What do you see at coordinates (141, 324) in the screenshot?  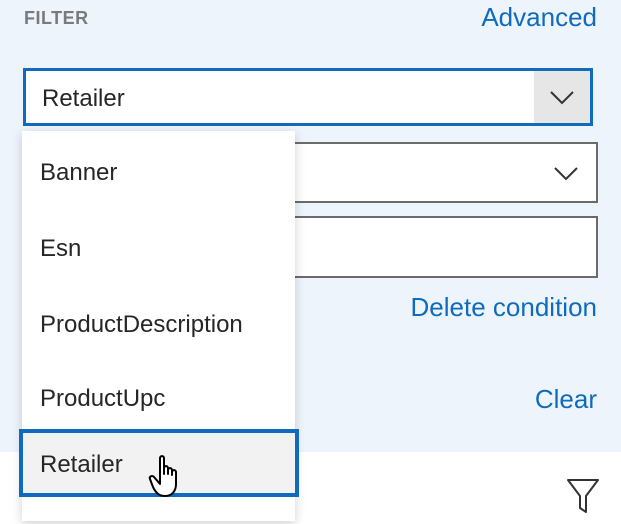 I see `option-label: ProductDescription` at bounding box center [141, 324].